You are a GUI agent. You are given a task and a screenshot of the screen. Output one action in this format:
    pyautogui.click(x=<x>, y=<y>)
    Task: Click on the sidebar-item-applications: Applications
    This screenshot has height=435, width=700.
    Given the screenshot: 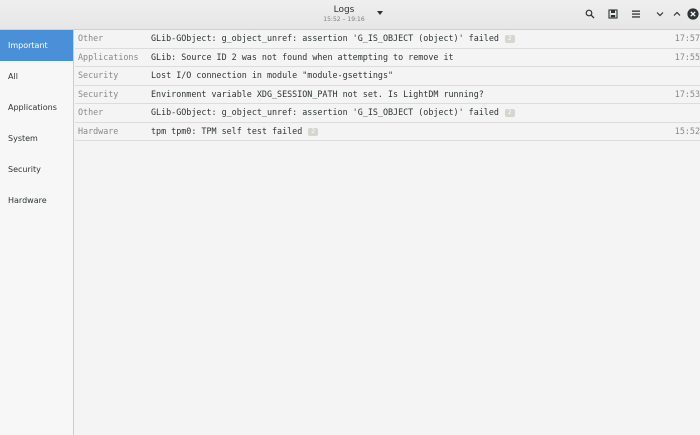 What is the action you would take?
    pyautogui.click(x=36, y=107)
    